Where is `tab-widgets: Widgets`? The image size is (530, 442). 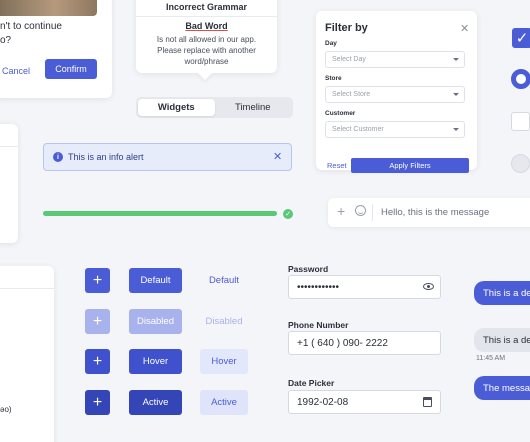
tab-widgets: Widgets is located at coordinates (176, 107).